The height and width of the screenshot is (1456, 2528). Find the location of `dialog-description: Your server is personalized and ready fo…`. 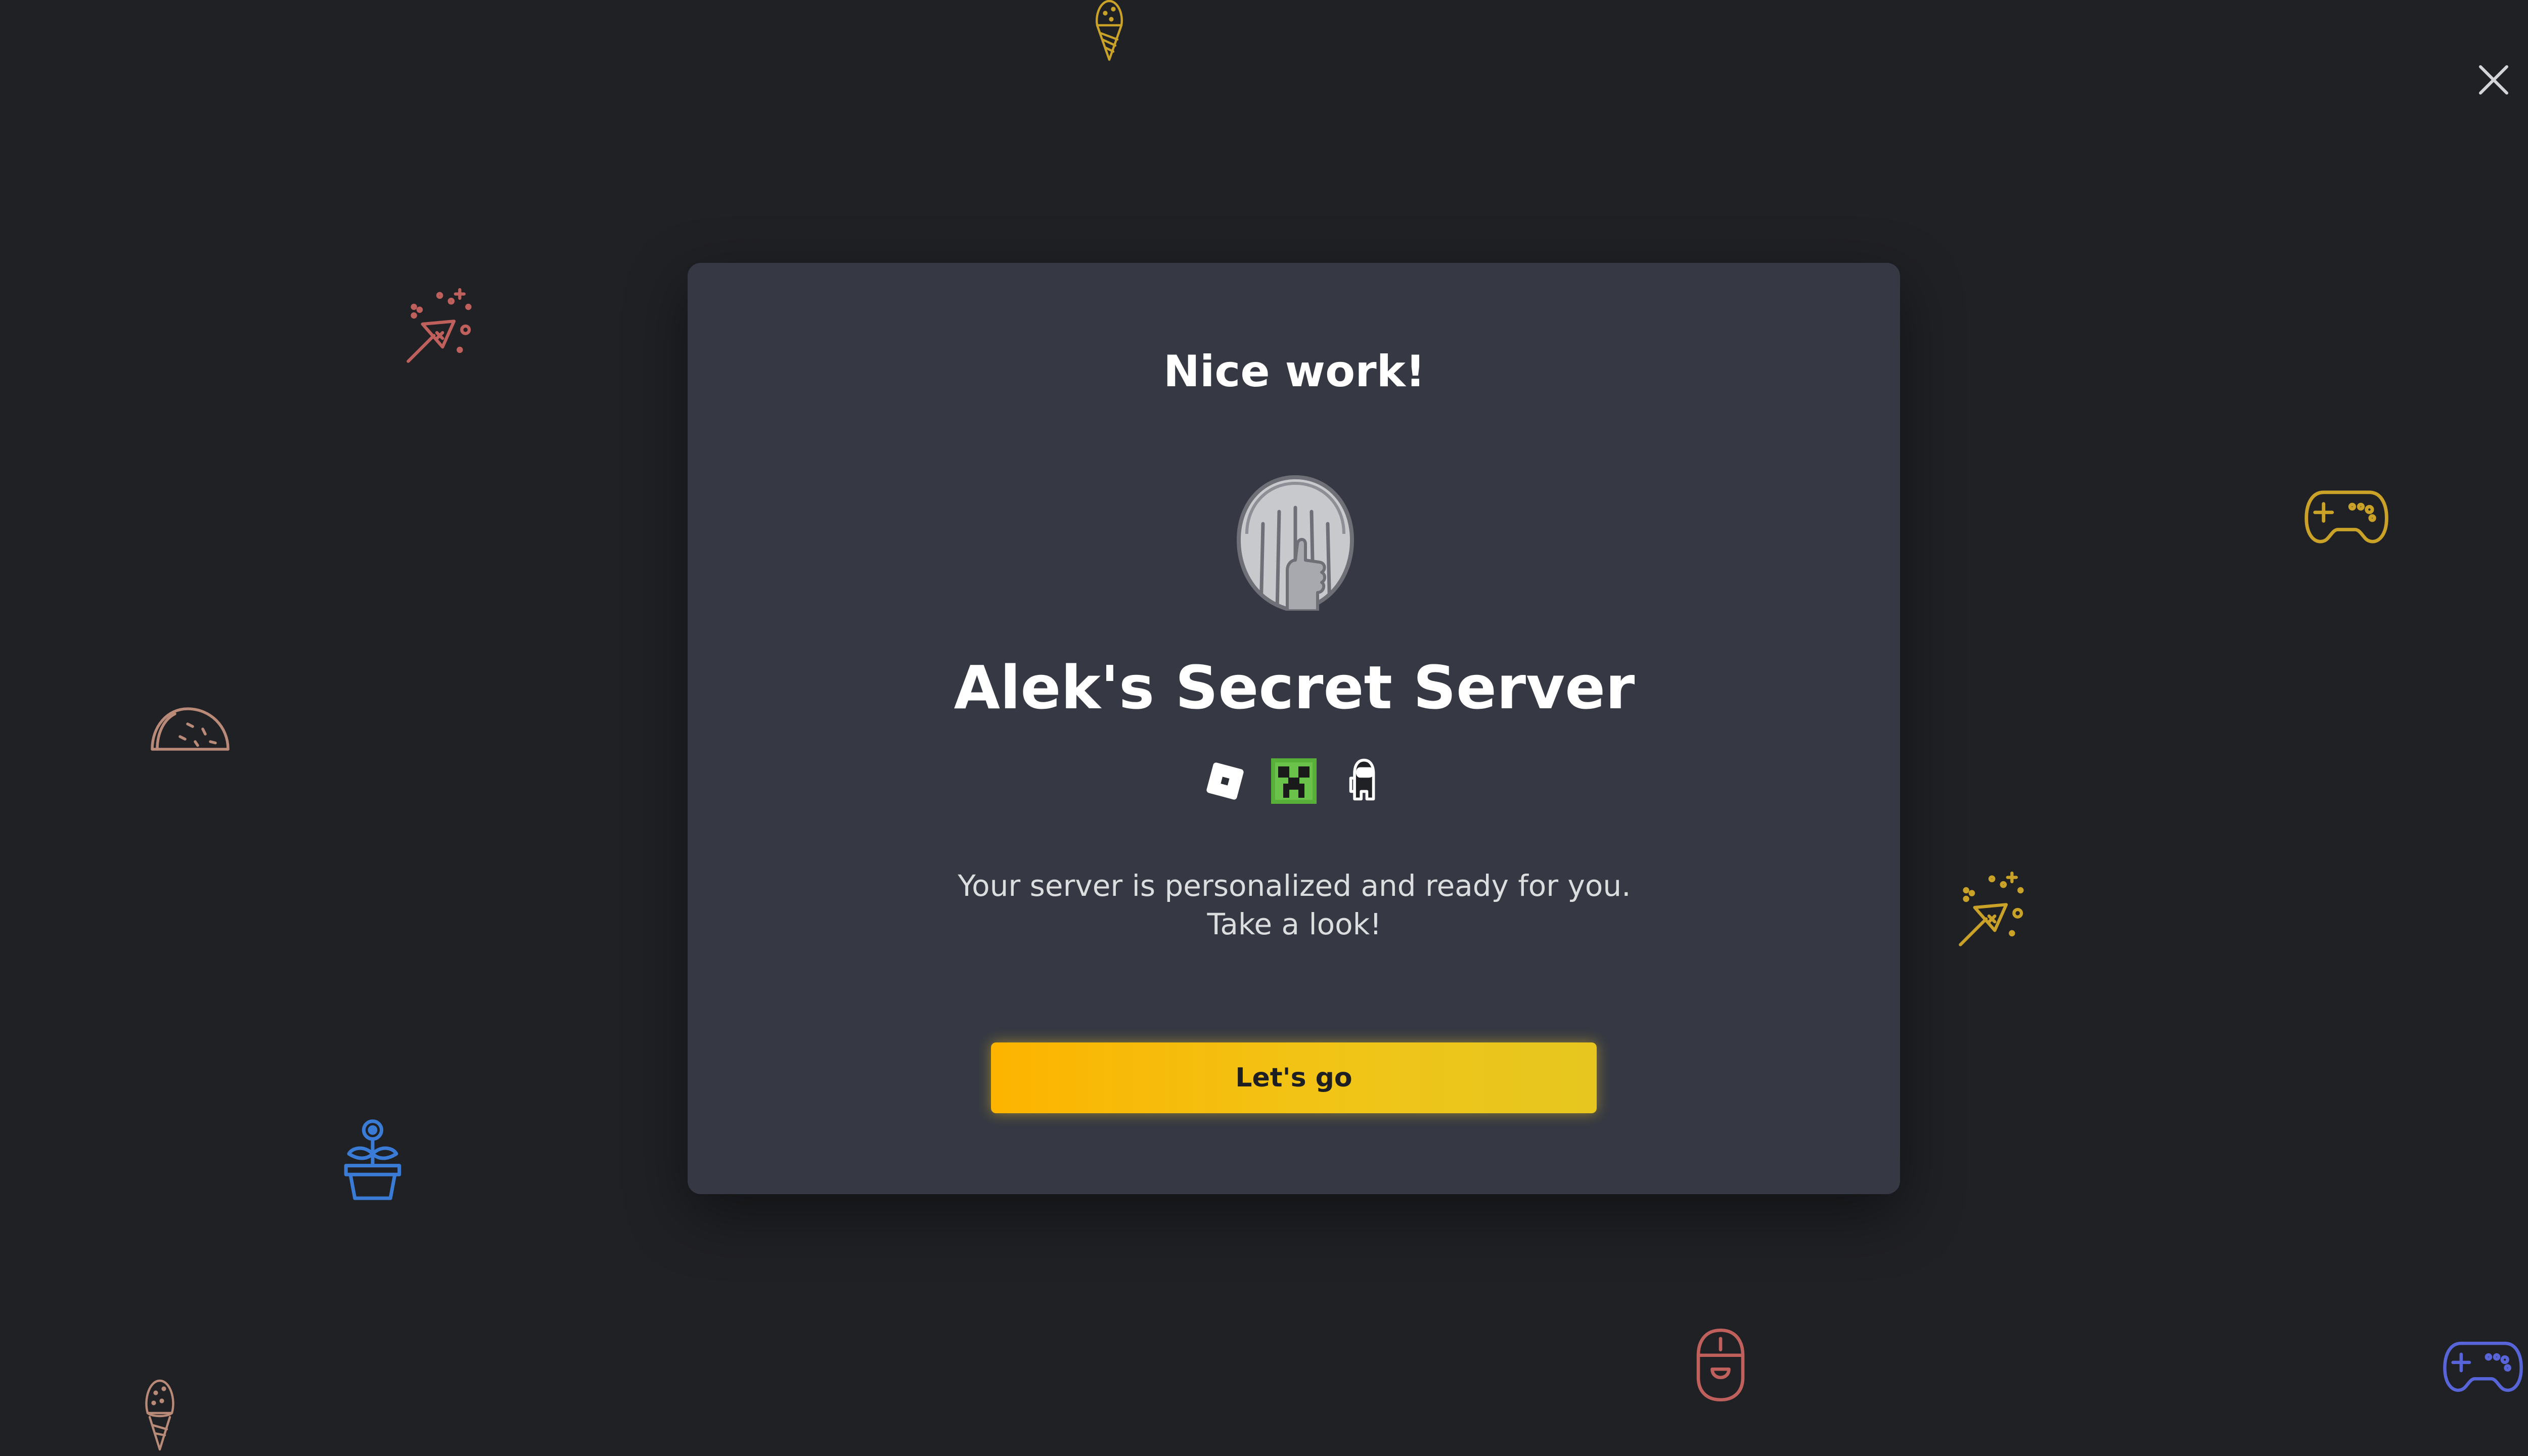

dialog-description: Your server is personalized and ready fo… is located at coordinates (1264, 905).